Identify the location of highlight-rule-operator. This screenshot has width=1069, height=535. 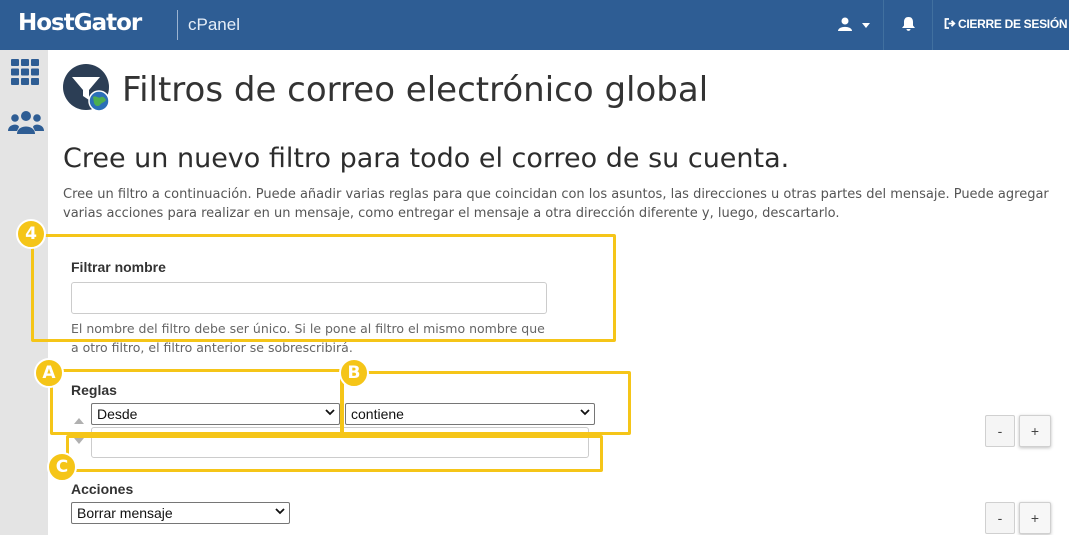
(485, 403).